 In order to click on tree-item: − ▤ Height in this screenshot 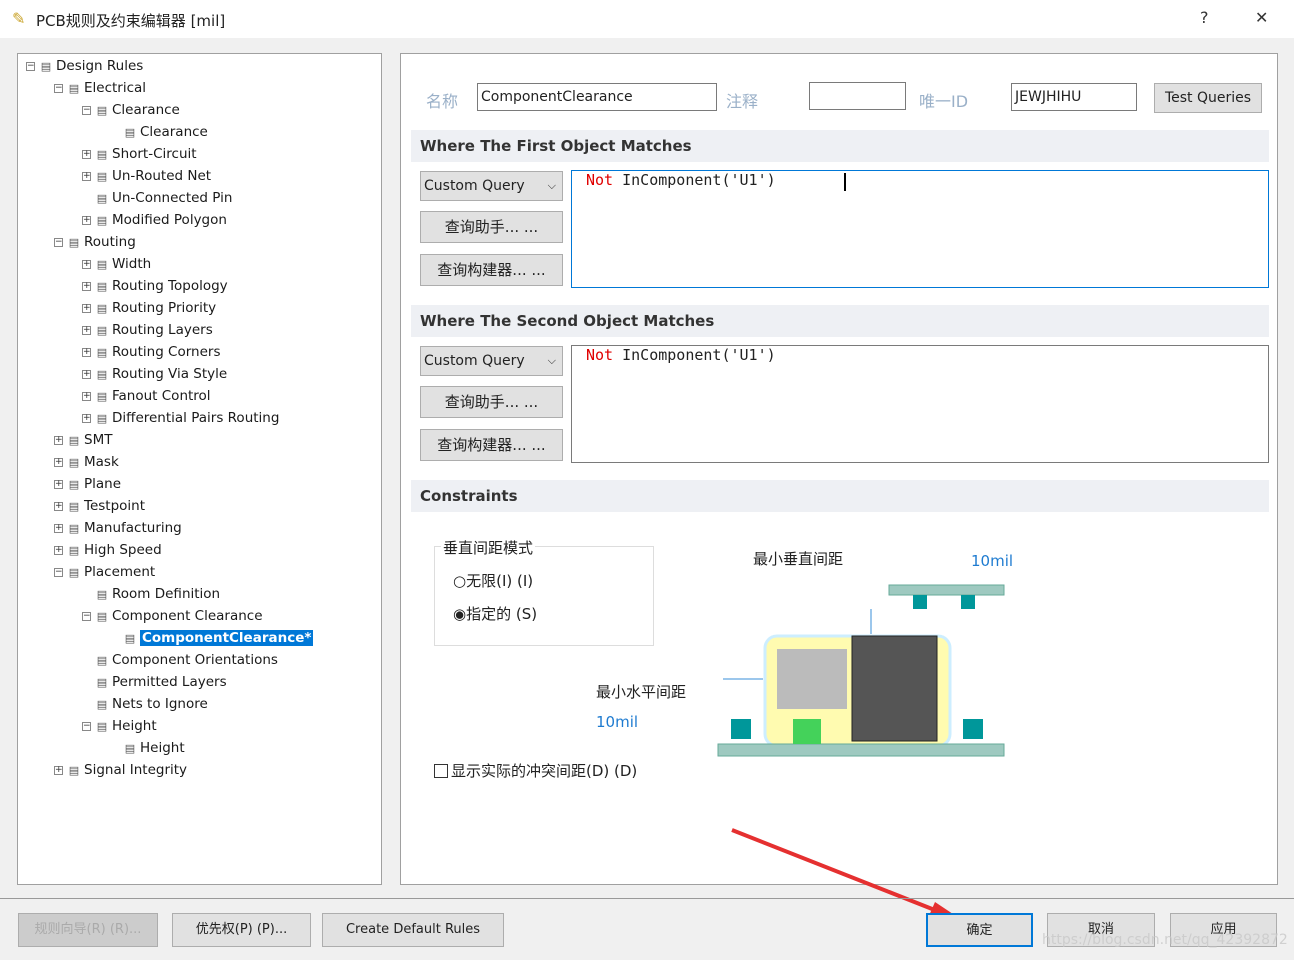, I will do `click(119, 726)`.